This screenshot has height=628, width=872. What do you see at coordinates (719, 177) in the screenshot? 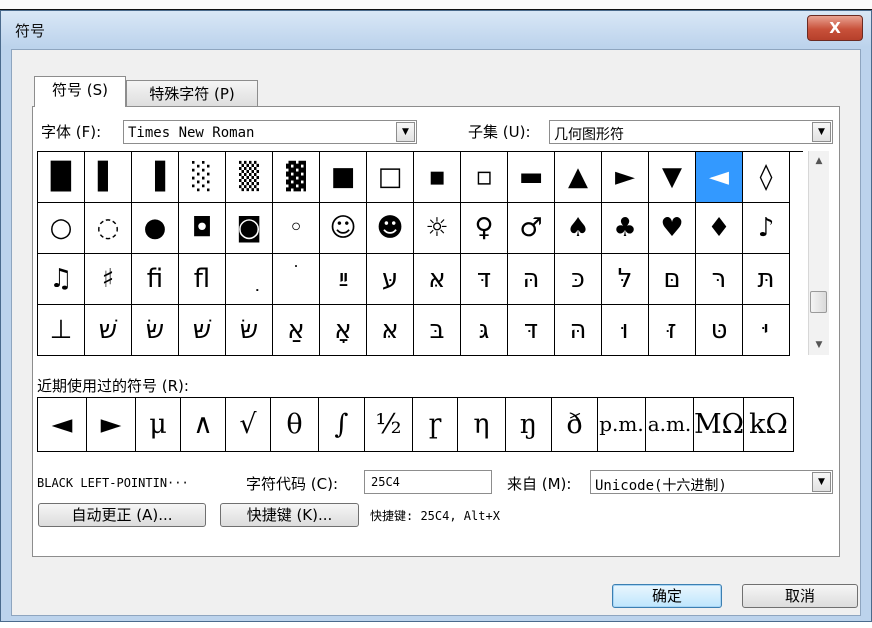
I see `symbol-cell: ◄` at bounding box center [719, 177].